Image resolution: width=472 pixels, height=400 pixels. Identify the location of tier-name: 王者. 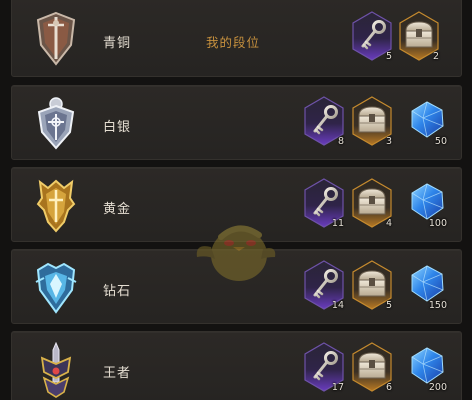
(117, 373).